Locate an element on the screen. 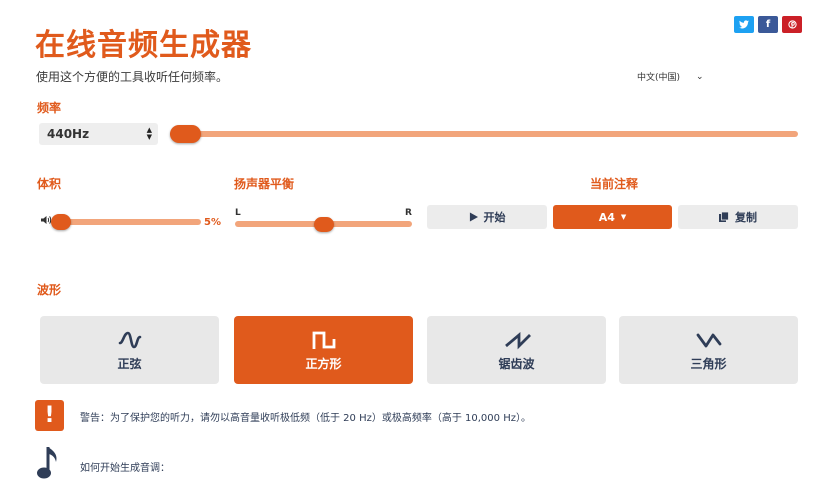  music-note-icon is located at coordinates (49, 465).